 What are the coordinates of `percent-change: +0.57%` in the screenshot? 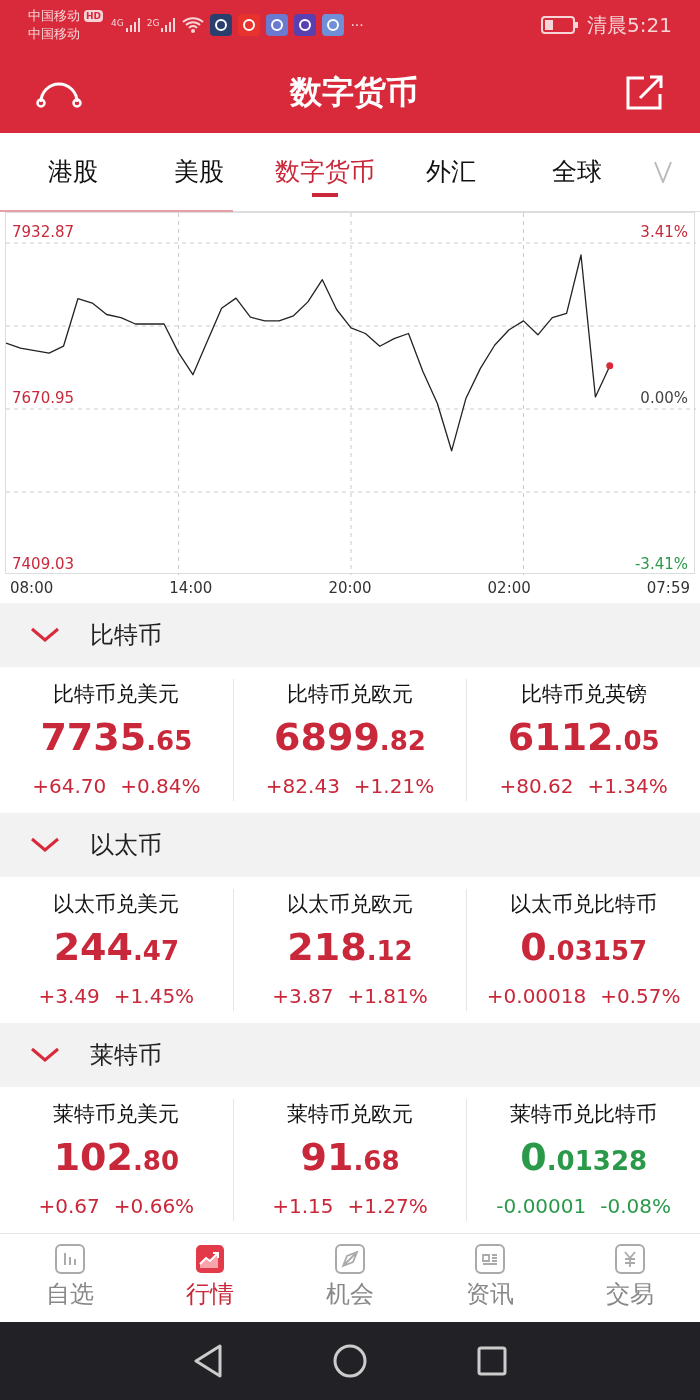 It's located at (640, 996).